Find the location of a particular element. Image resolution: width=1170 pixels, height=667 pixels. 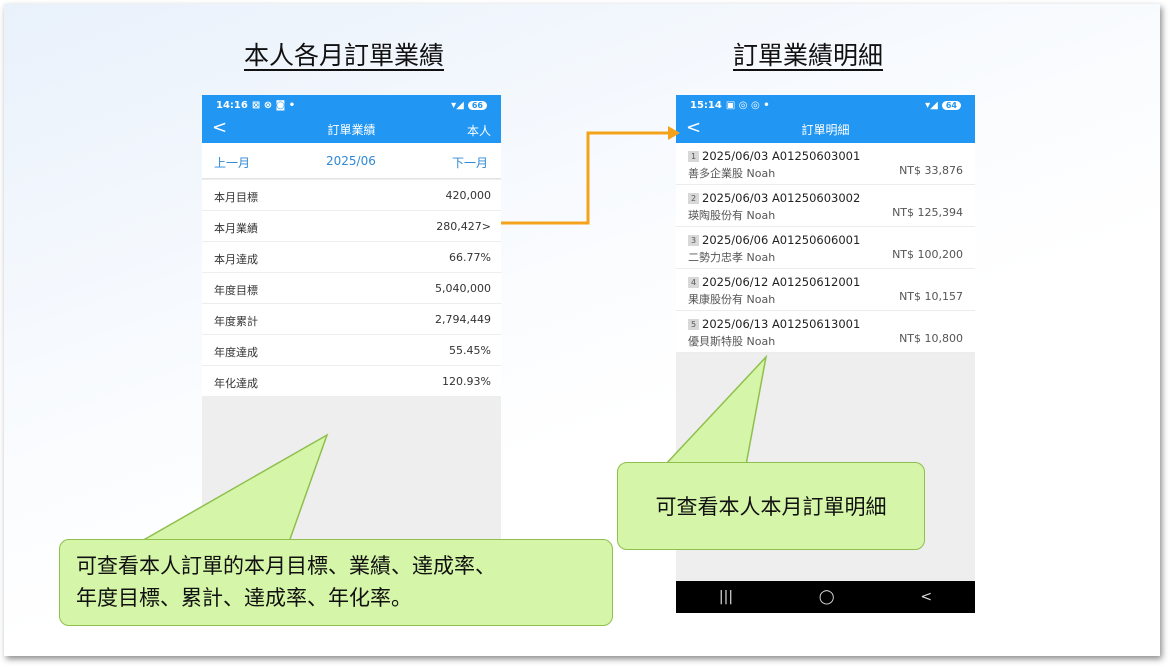

right-callout: 可查看本人本月訂單明細 is located at coordinates (771, 506).